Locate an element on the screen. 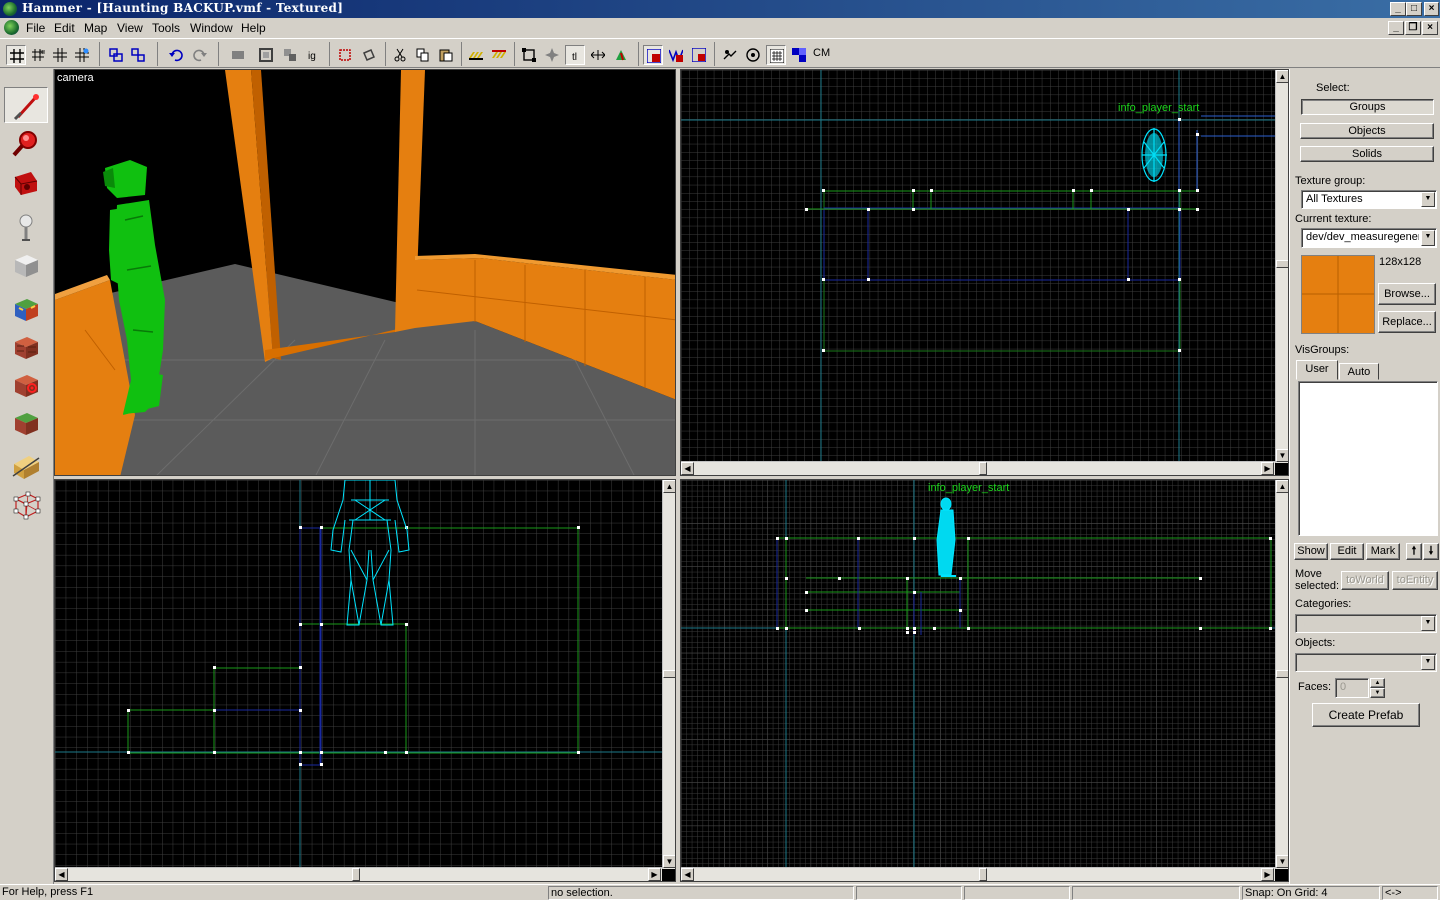  apply-current-texture-button is located at coordinates (26, 347).